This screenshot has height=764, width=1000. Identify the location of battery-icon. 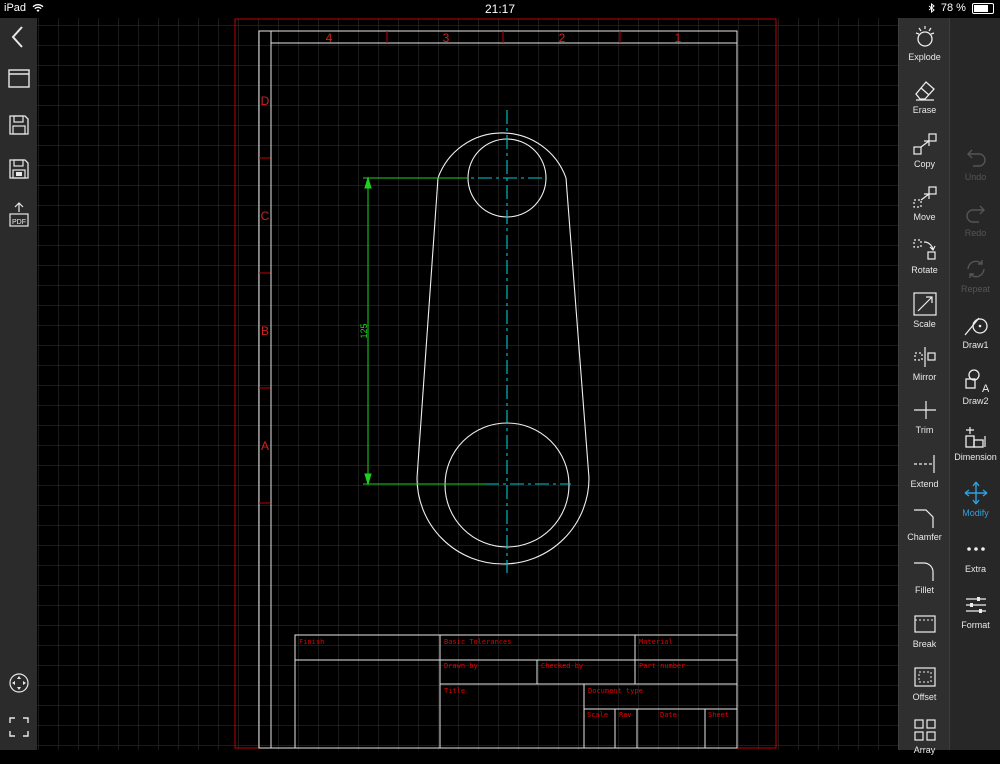
(983, 8).